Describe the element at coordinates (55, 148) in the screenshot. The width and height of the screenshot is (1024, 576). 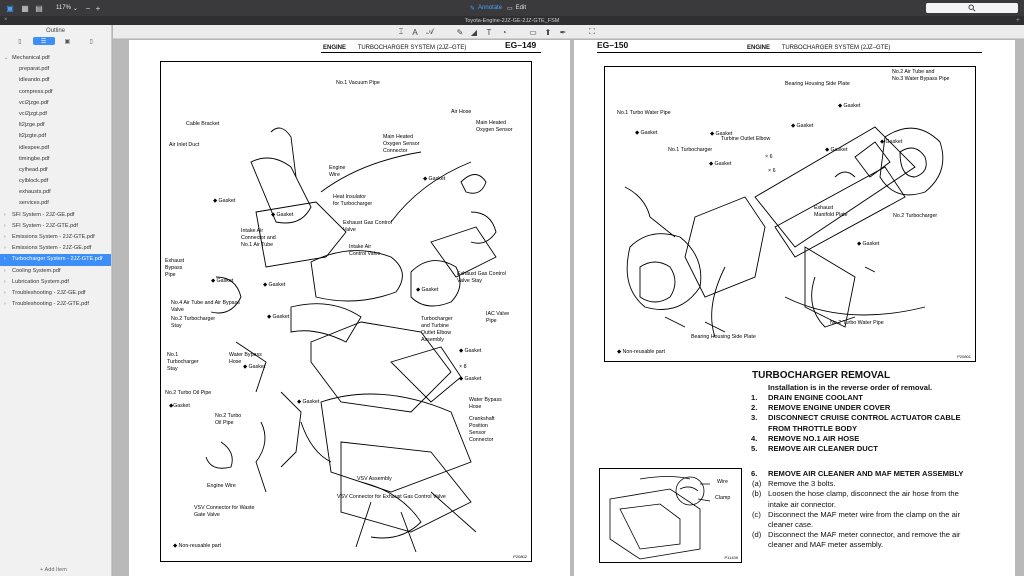
I see `sidebar-item: idlespee.pdf` at that location.